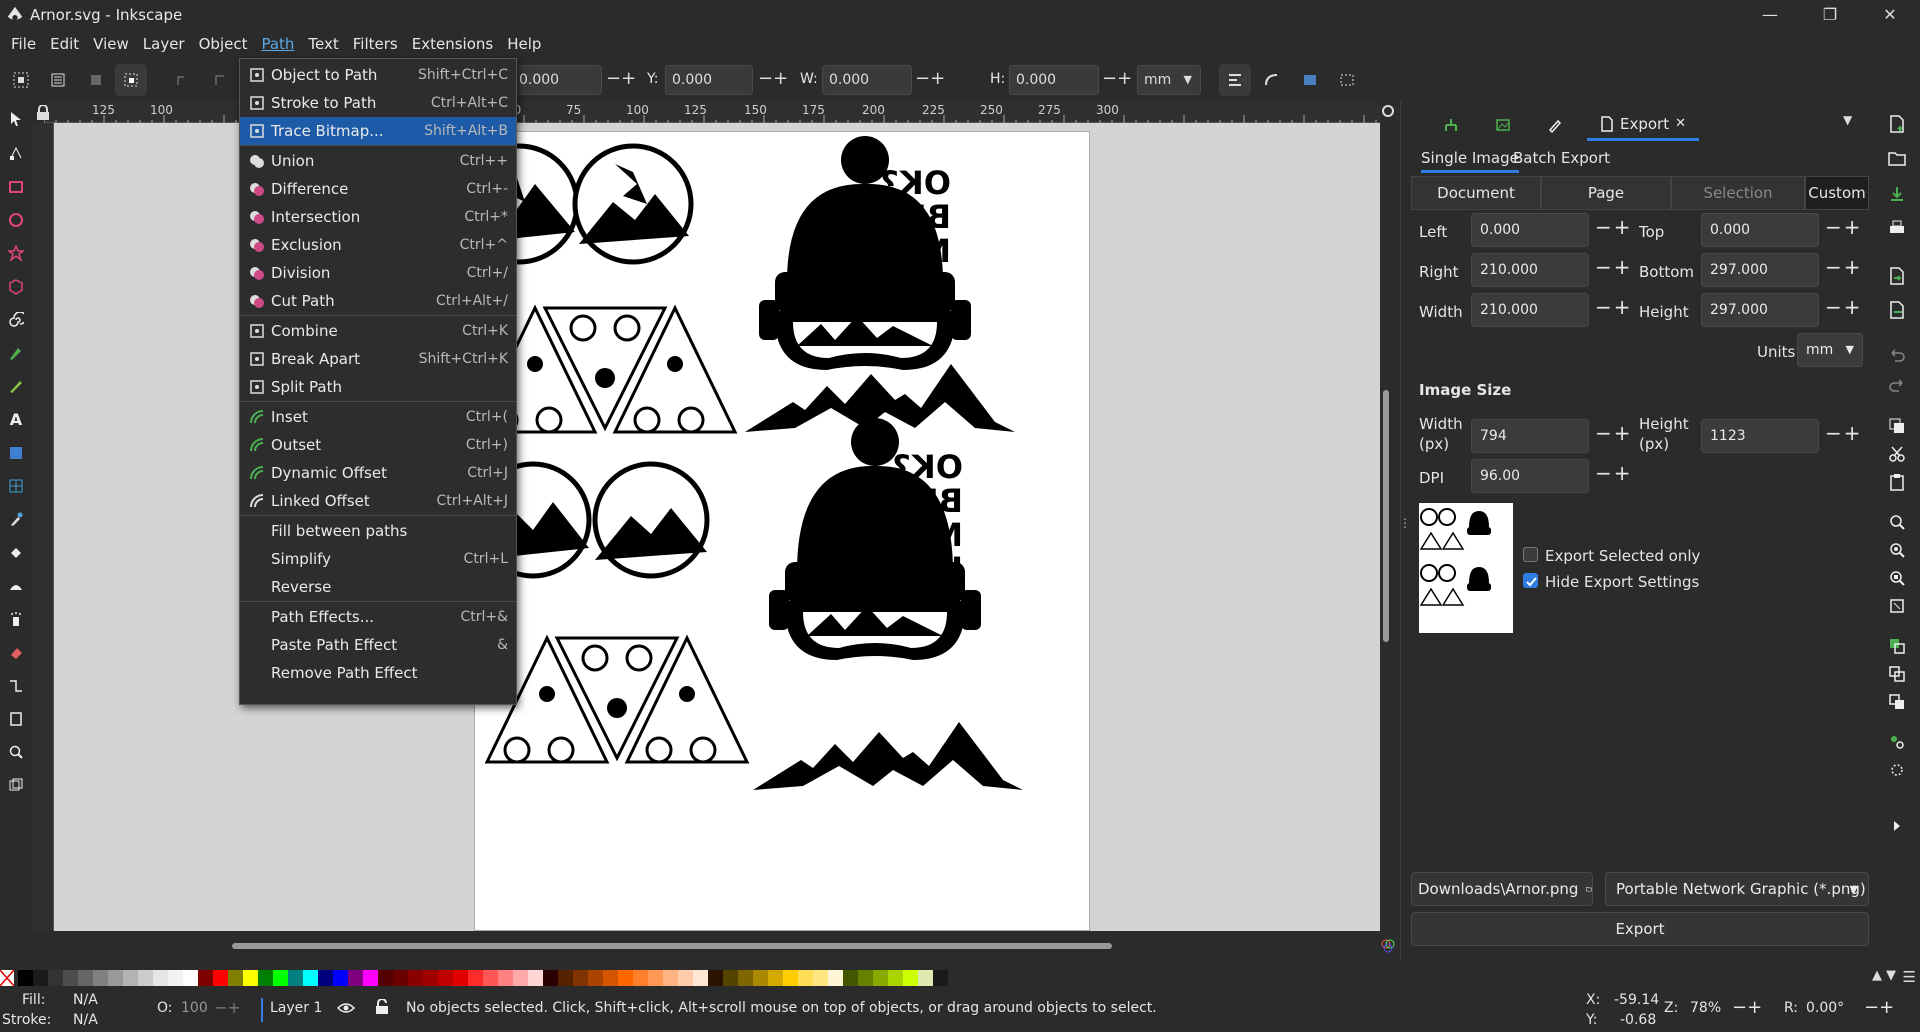  What do you see at coordinates (1405, 528) in the screenshot?
I see `dock-resize-grip: ⋮` at bounding box center [1405, 528].